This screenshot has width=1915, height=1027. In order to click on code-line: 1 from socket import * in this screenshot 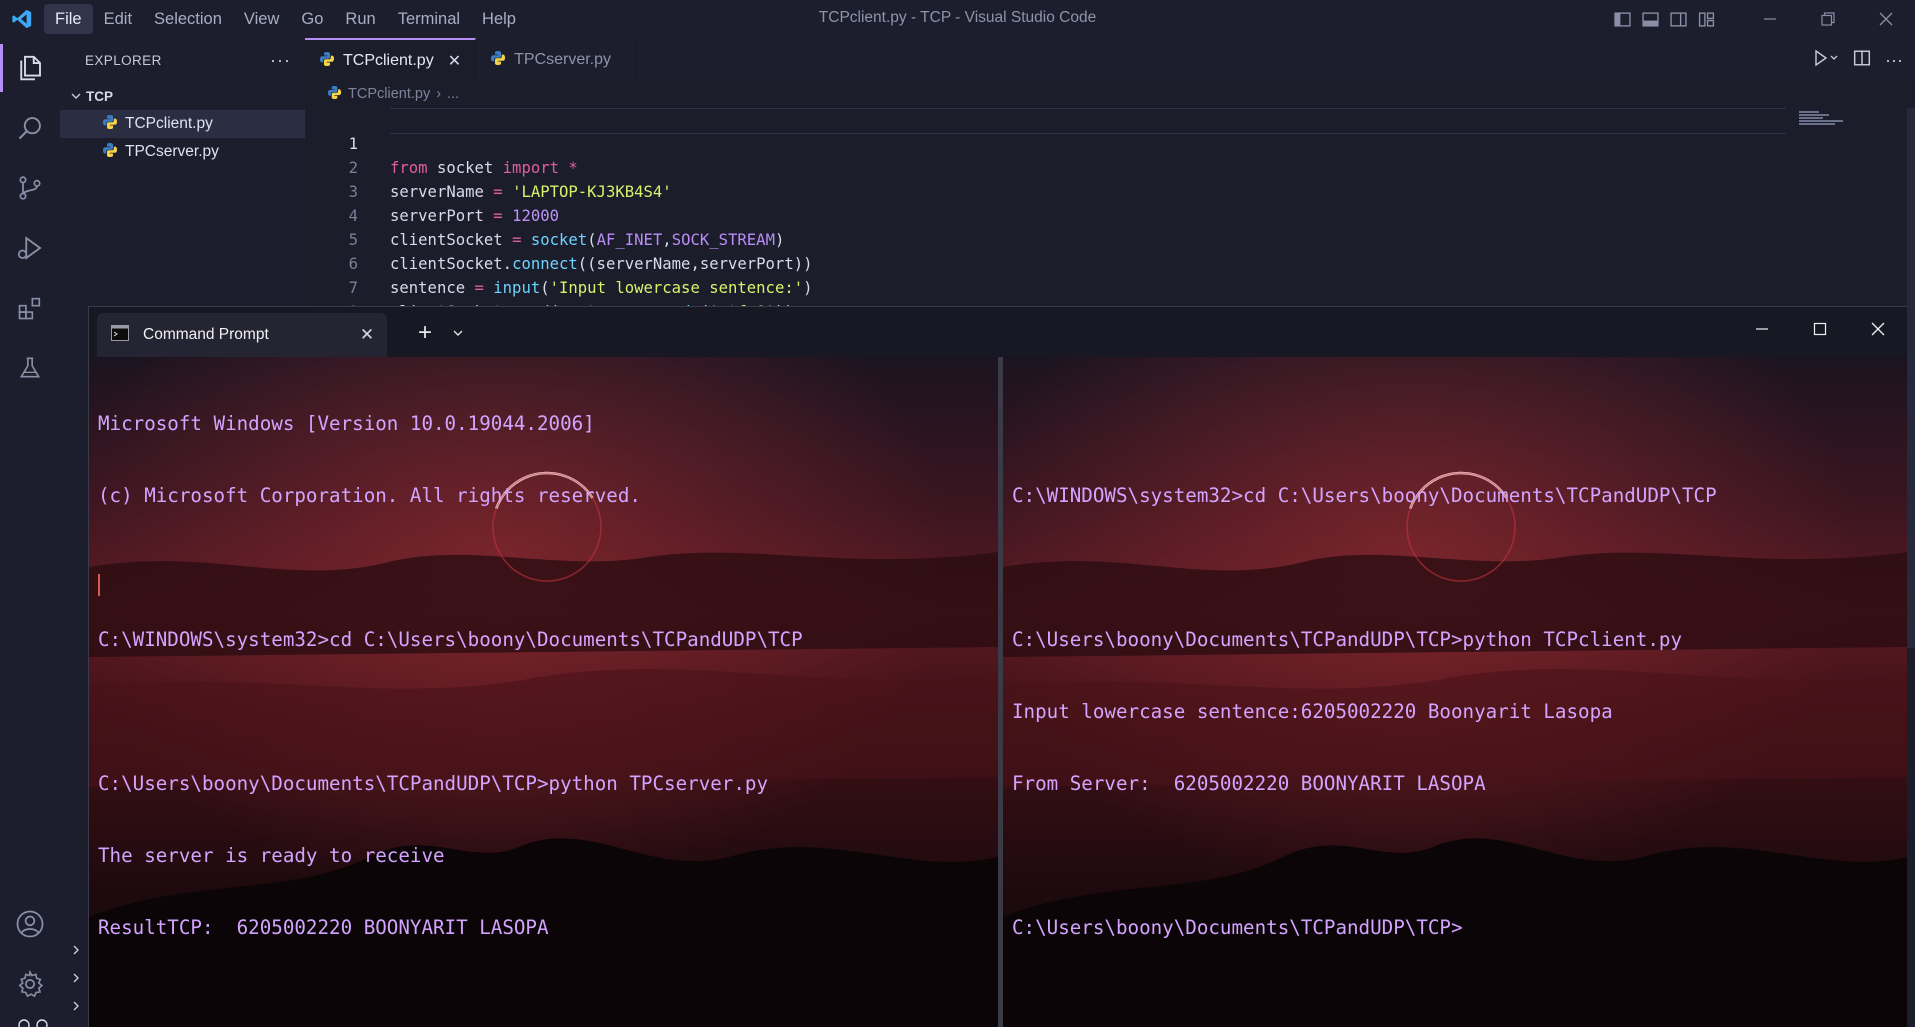, I will do `click(1110, 142)`.